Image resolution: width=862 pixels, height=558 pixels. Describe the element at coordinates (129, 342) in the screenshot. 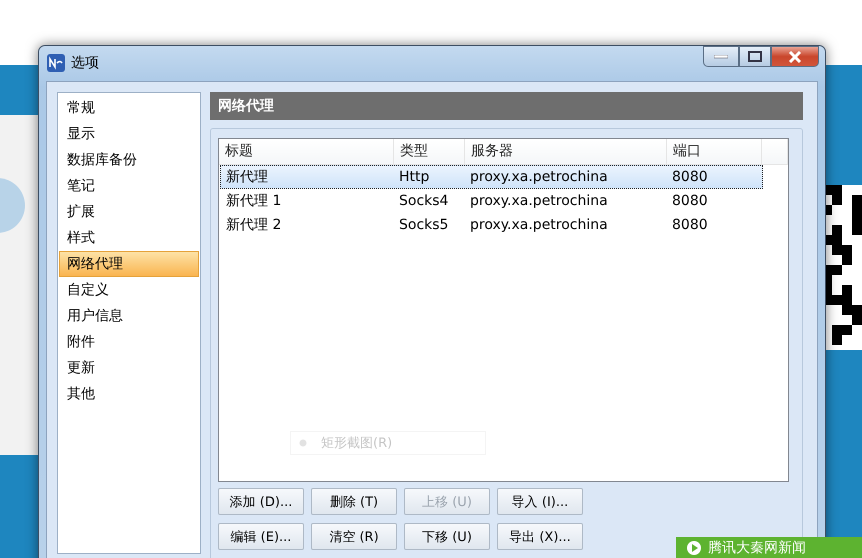

I see `category-item: 附件` at that location.